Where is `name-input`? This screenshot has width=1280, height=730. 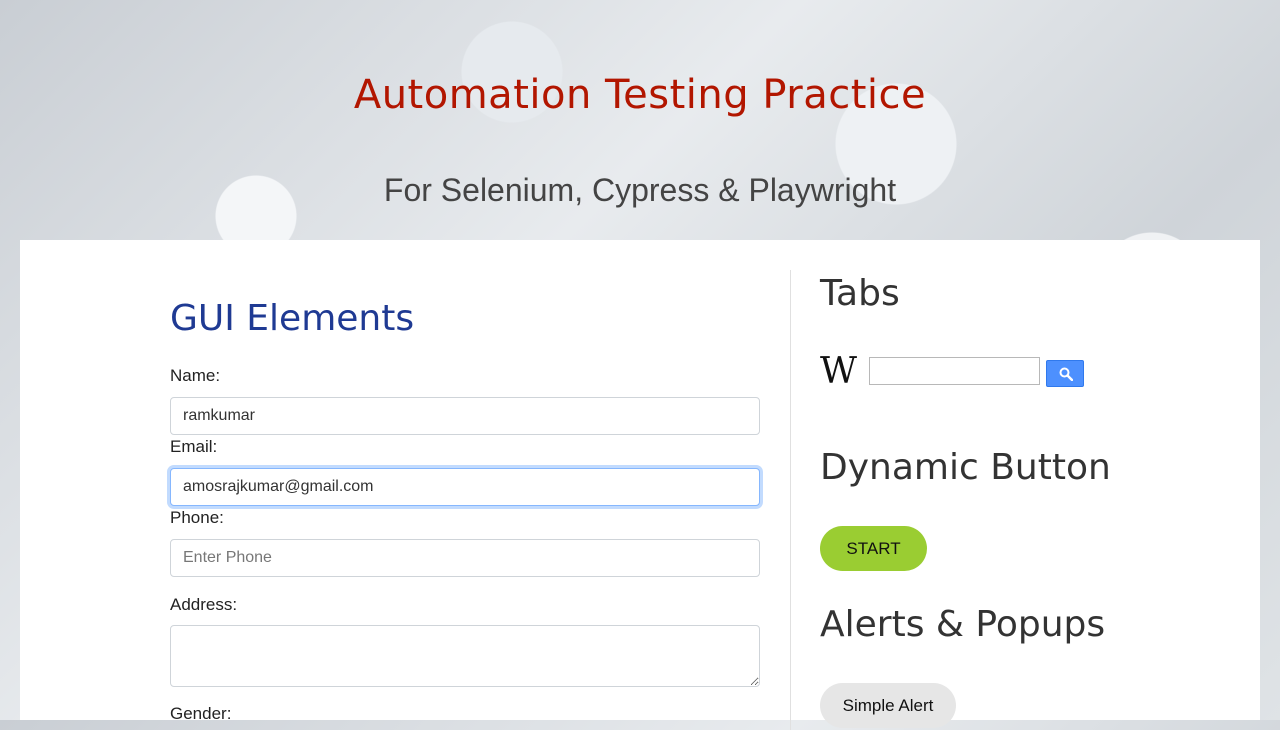 name-input is located at coordinates (465, 416).